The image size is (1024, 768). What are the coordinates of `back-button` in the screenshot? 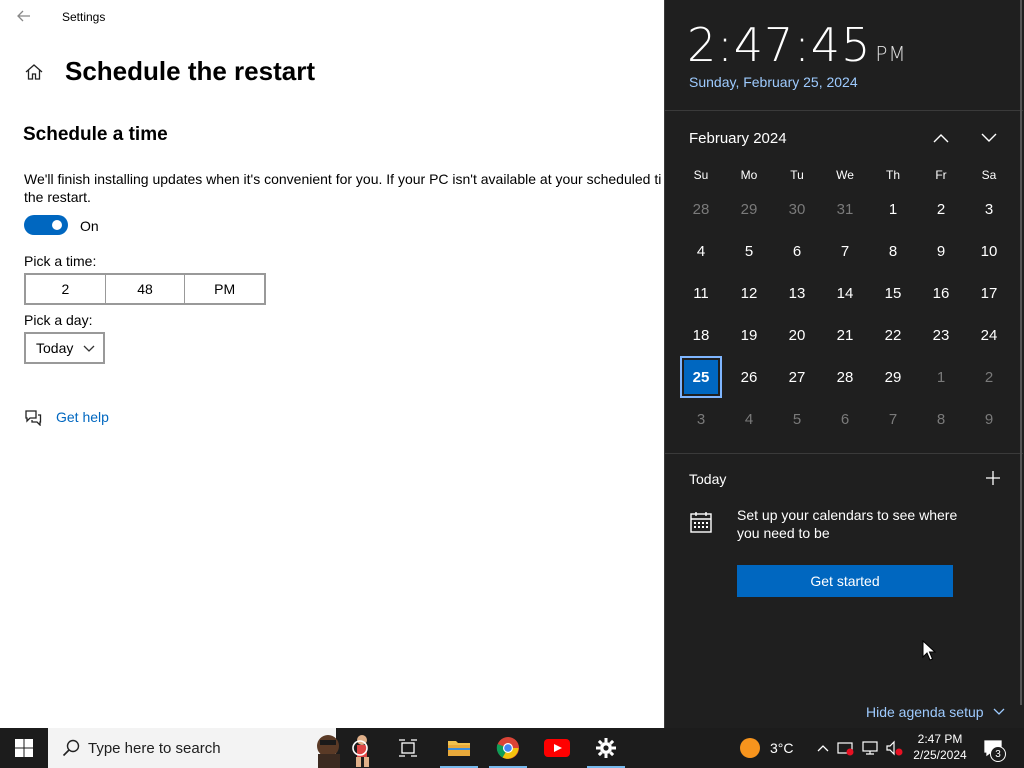 It's located at (24, 16).